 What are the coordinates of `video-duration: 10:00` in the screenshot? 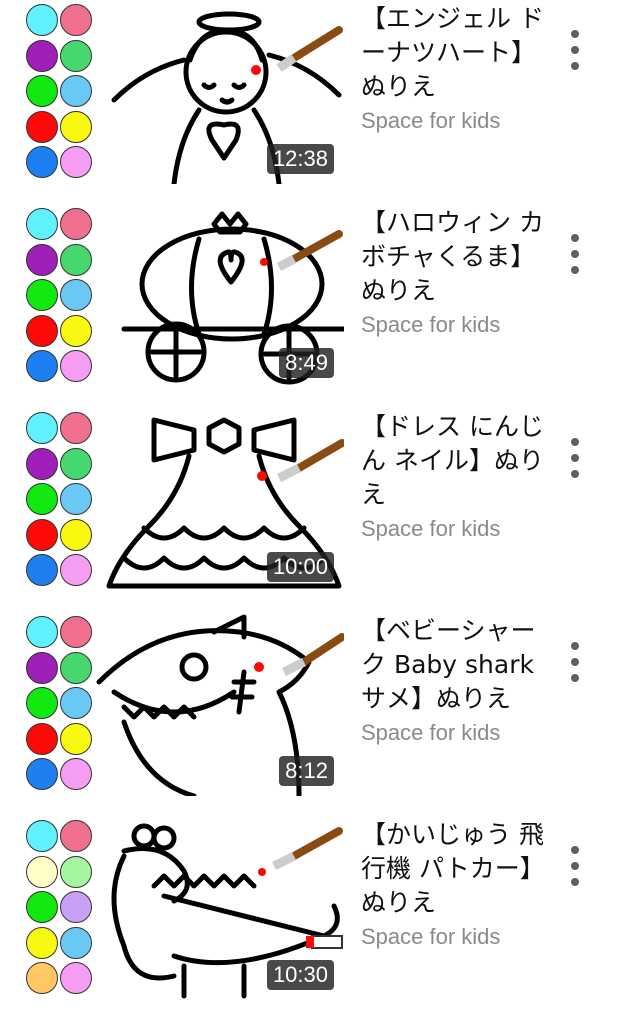 It's located at (300, 567).